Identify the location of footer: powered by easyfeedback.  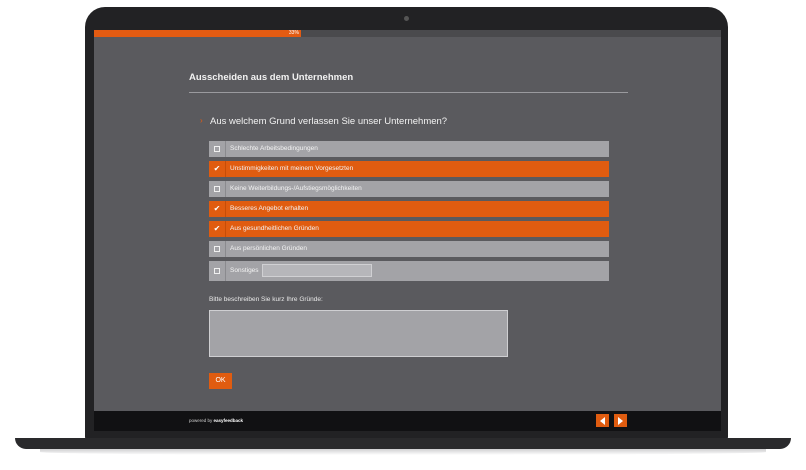
(407, 421).